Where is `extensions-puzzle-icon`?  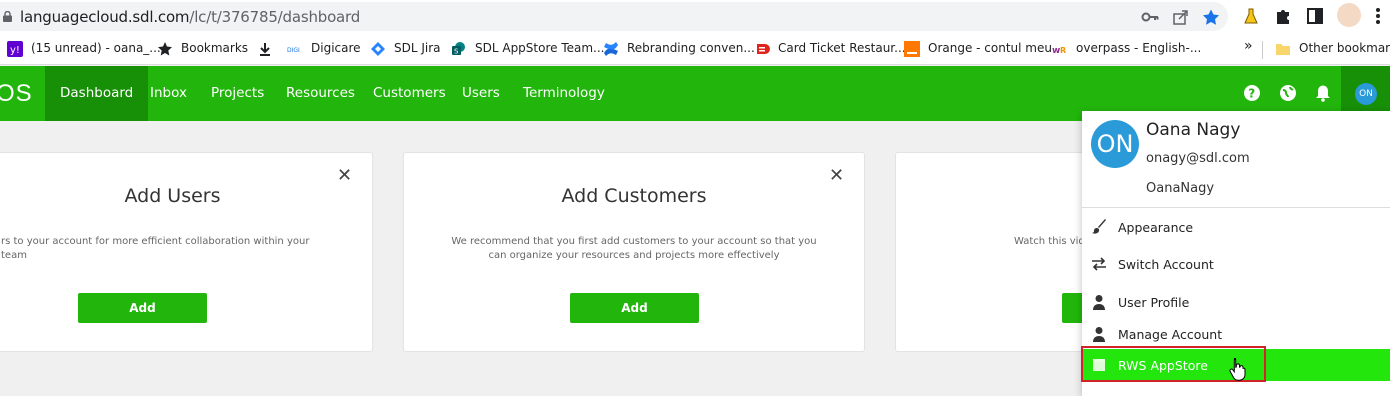 extensions-puzzle-icon is located at coordinates (1283, 16).